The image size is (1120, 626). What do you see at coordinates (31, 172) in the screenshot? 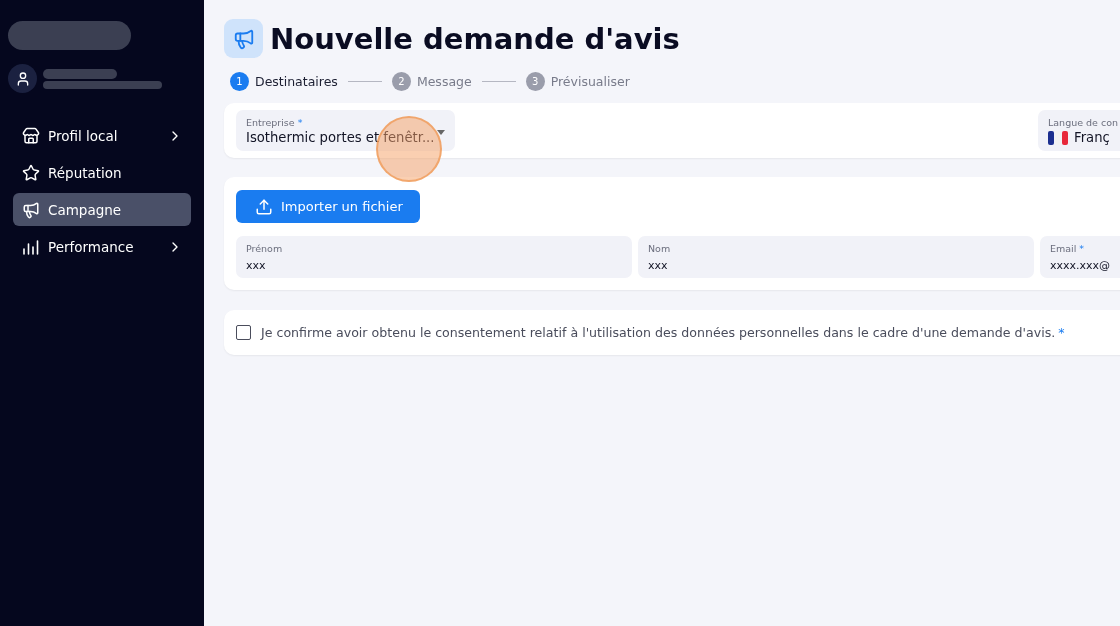
I see `star-icon` at bounding box center [31, 172].